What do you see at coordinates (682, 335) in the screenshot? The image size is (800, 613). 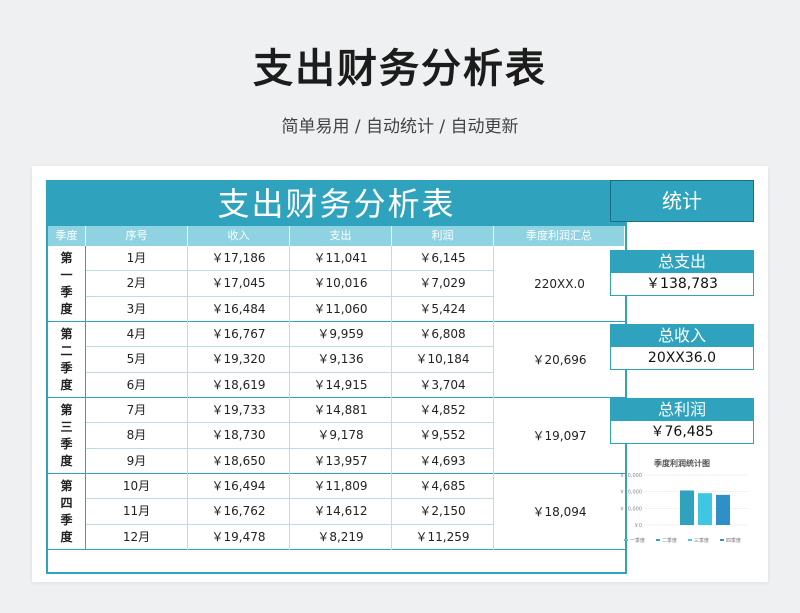 I see `stat-label: 总收入` at bounding box center [682, 335].